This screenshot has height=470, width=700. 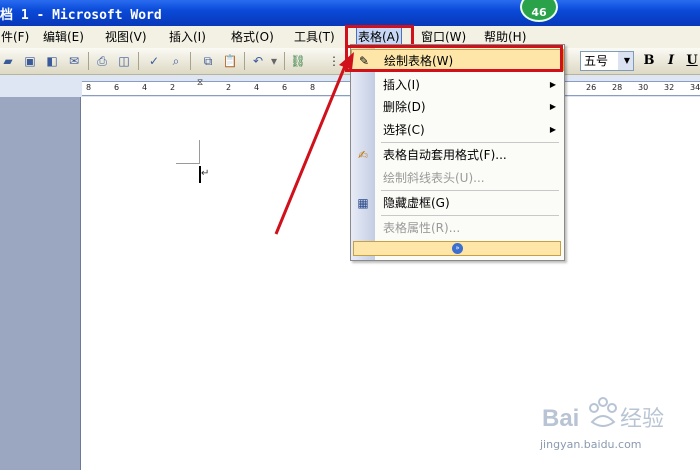 I want to click on annotation-arrow-line, so click(x=310, y=150).